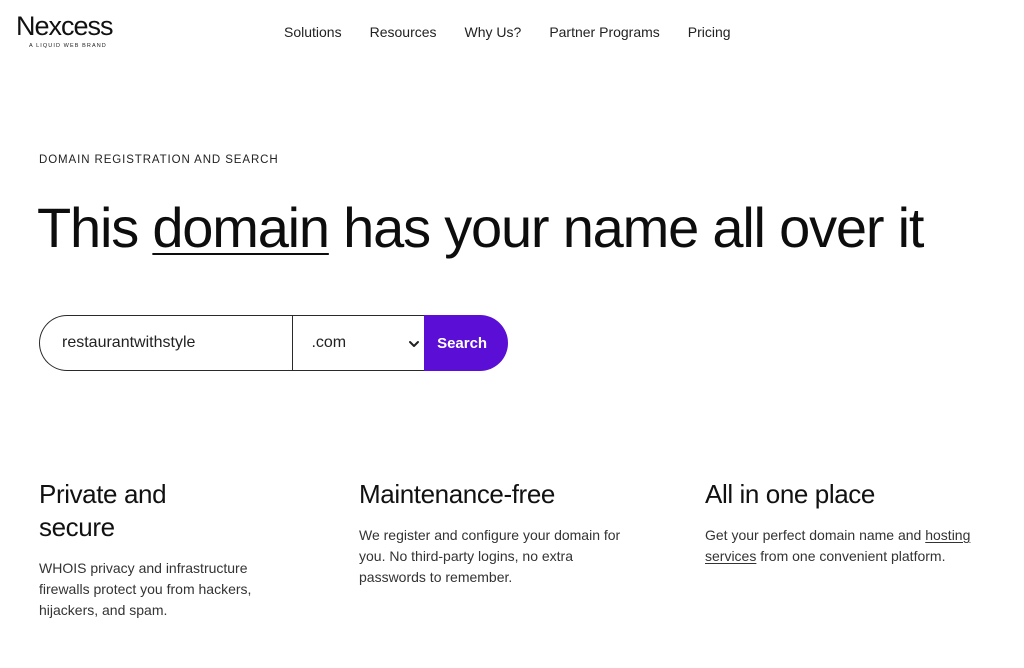 The height and width of the screenshot is (668, 1024). Describe the element at coordinates (103, 494) in the screenshot. I see `feature-title-line-1: Private and` at that location.